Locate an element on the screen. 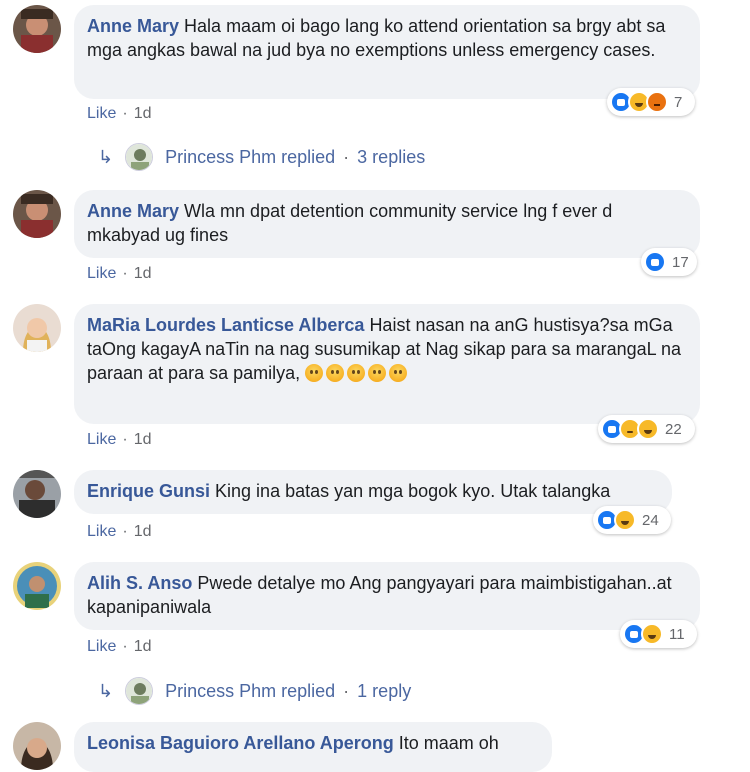  reactions-summary: 11 is located at coordinates (658, 634).